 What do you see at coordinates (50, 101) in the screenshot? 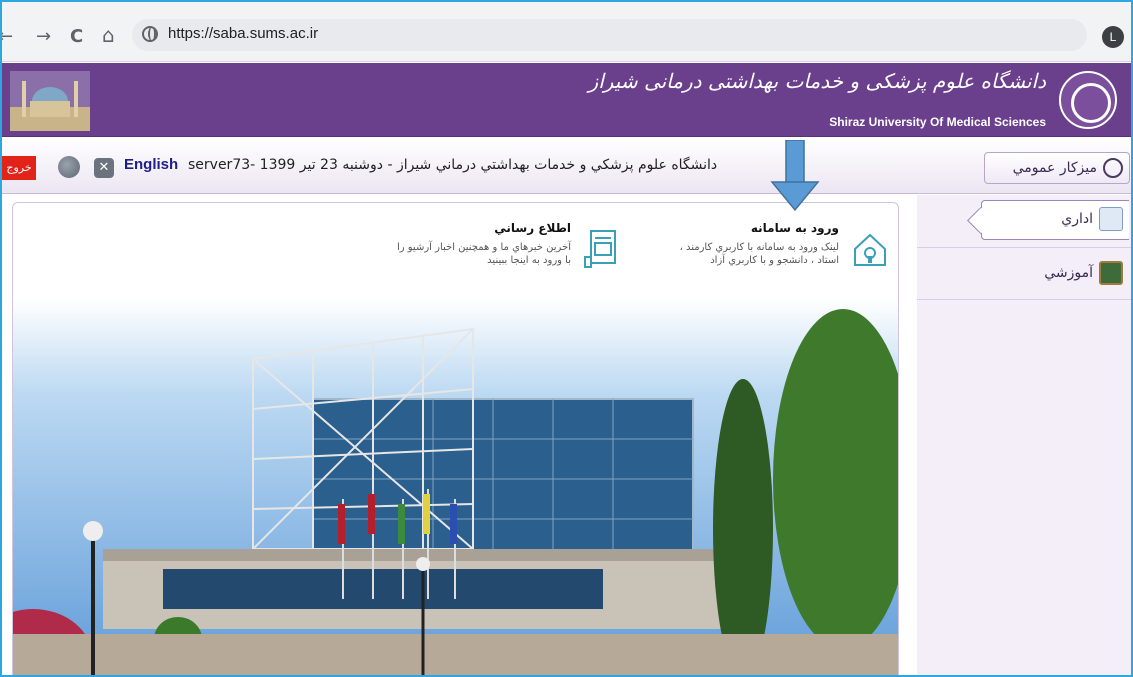
I see `shrine-image` at bounding box center [50, 101].